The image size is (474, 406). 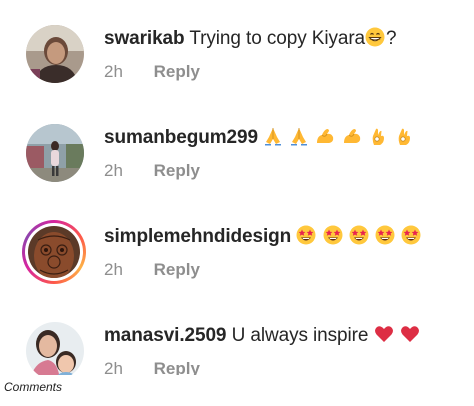 I want to click on comment-trailing-text: ?, so click(x=391, y=39).